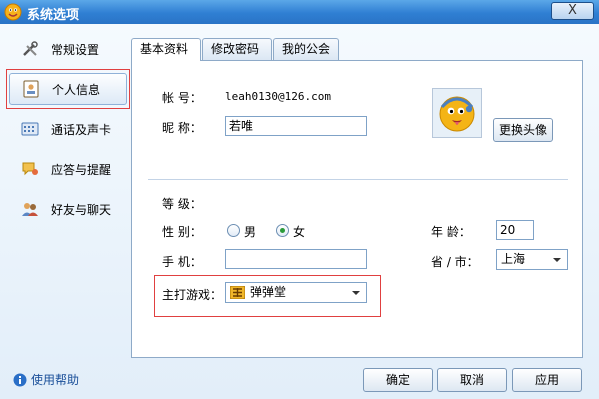 This screenshot has width=599, height=399. What do you see at coordinates (268, 292) in the screenshot?
I see `main-game-value: 弹弹堂` at bounding box center [268, 292].